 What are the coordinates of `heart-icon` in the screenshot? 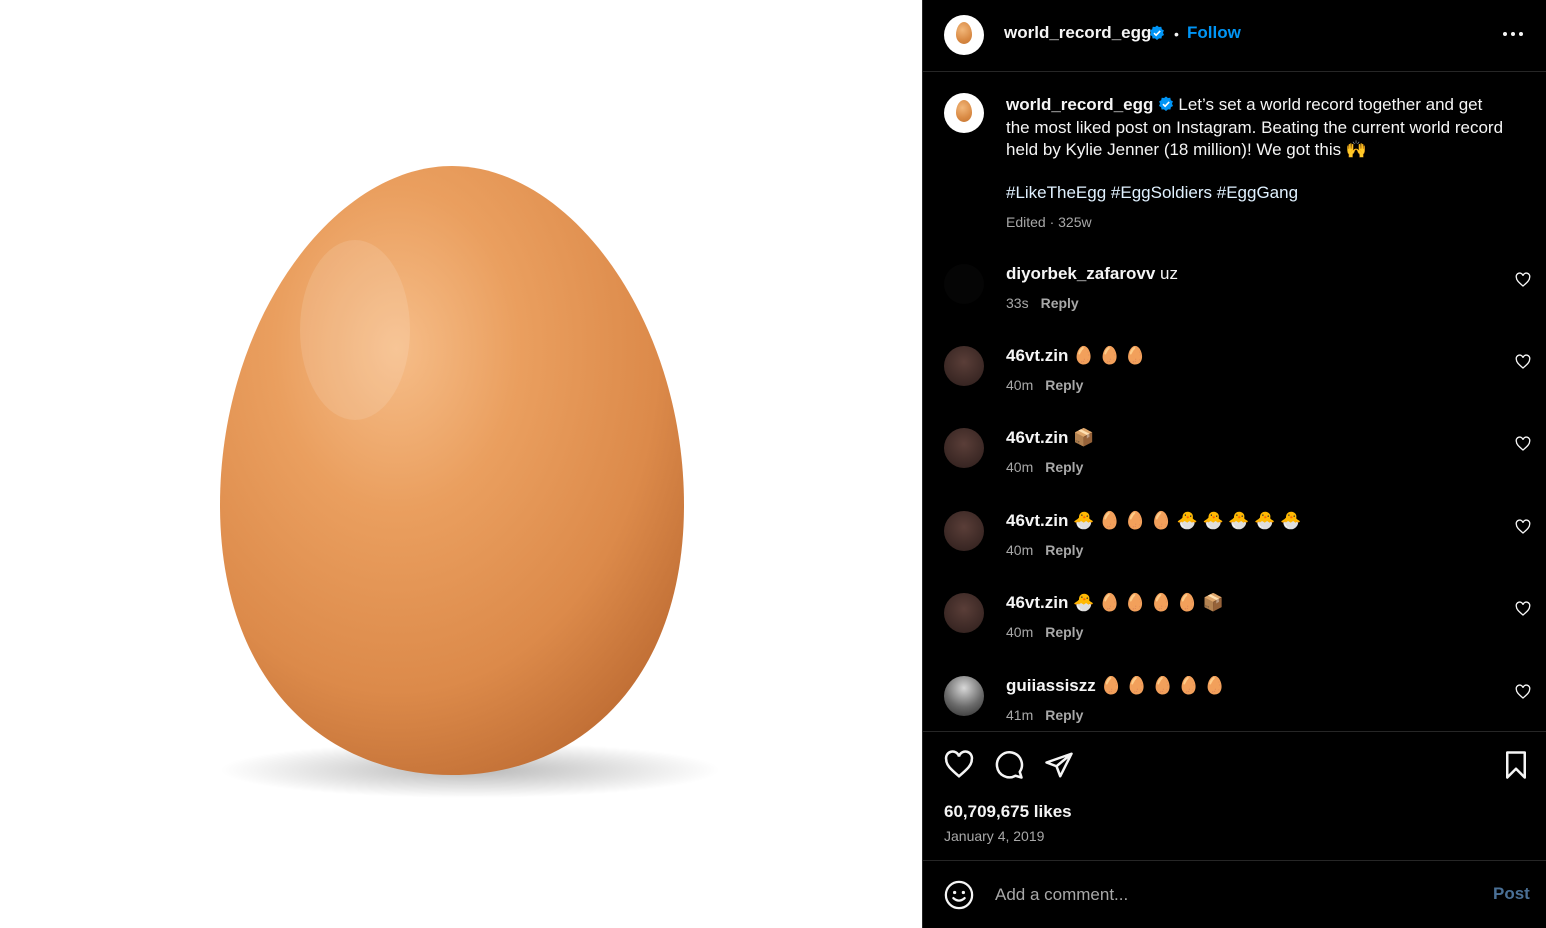 It's located at (959, 765).